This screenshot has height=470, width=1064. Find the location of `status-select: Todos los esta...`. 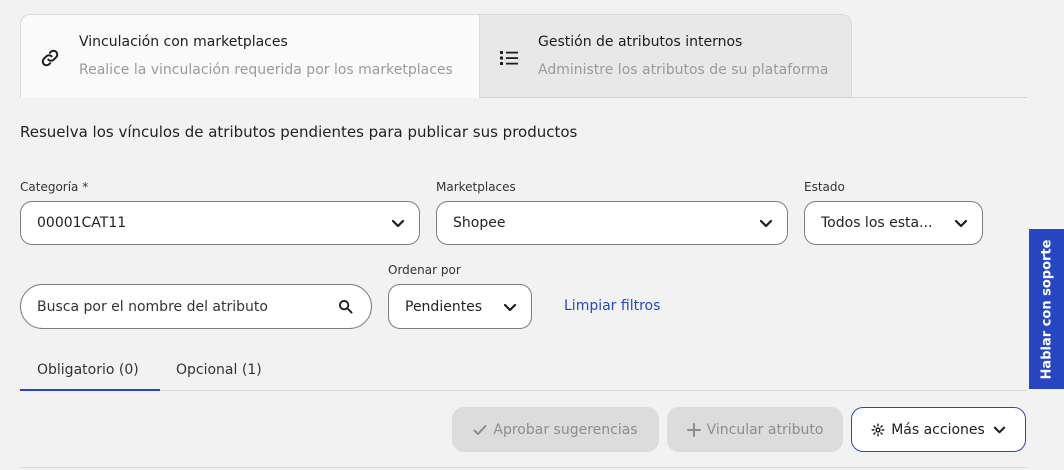

status-select: Todos los esta... is located at coordinates (893, 223).